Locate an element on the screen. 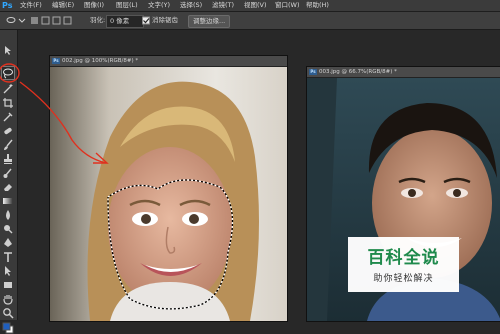 The height and width of the screenshot is (334, 500). clone-stamp-icon is located at coordinates (8, 159).